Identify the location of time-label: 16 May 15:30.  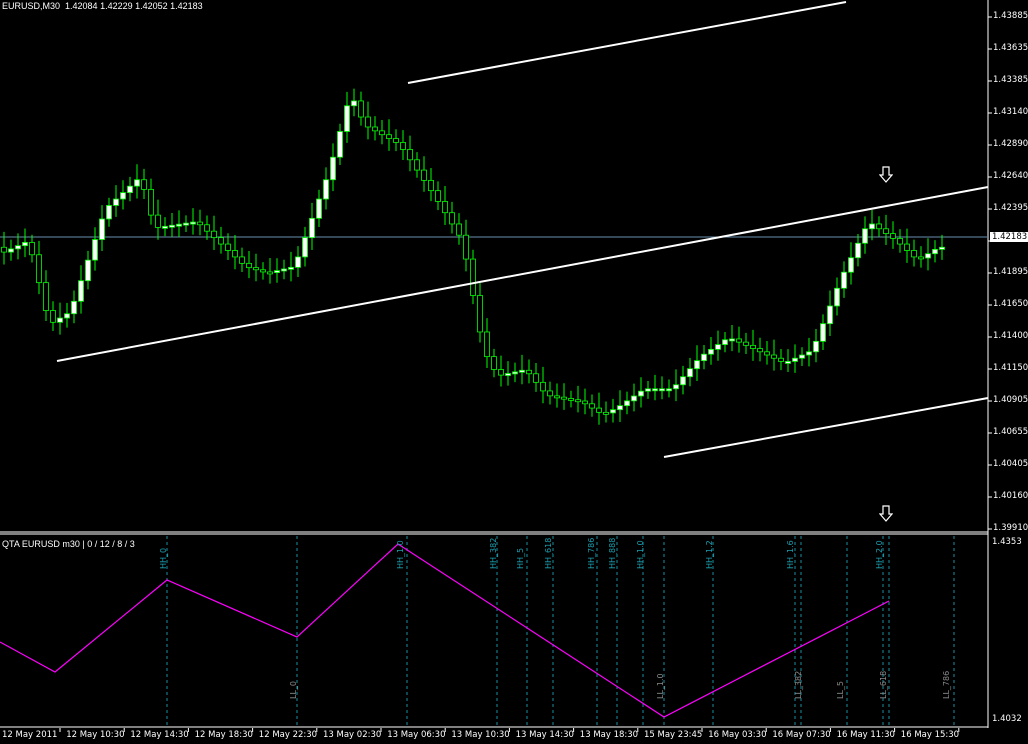
(930, 735).